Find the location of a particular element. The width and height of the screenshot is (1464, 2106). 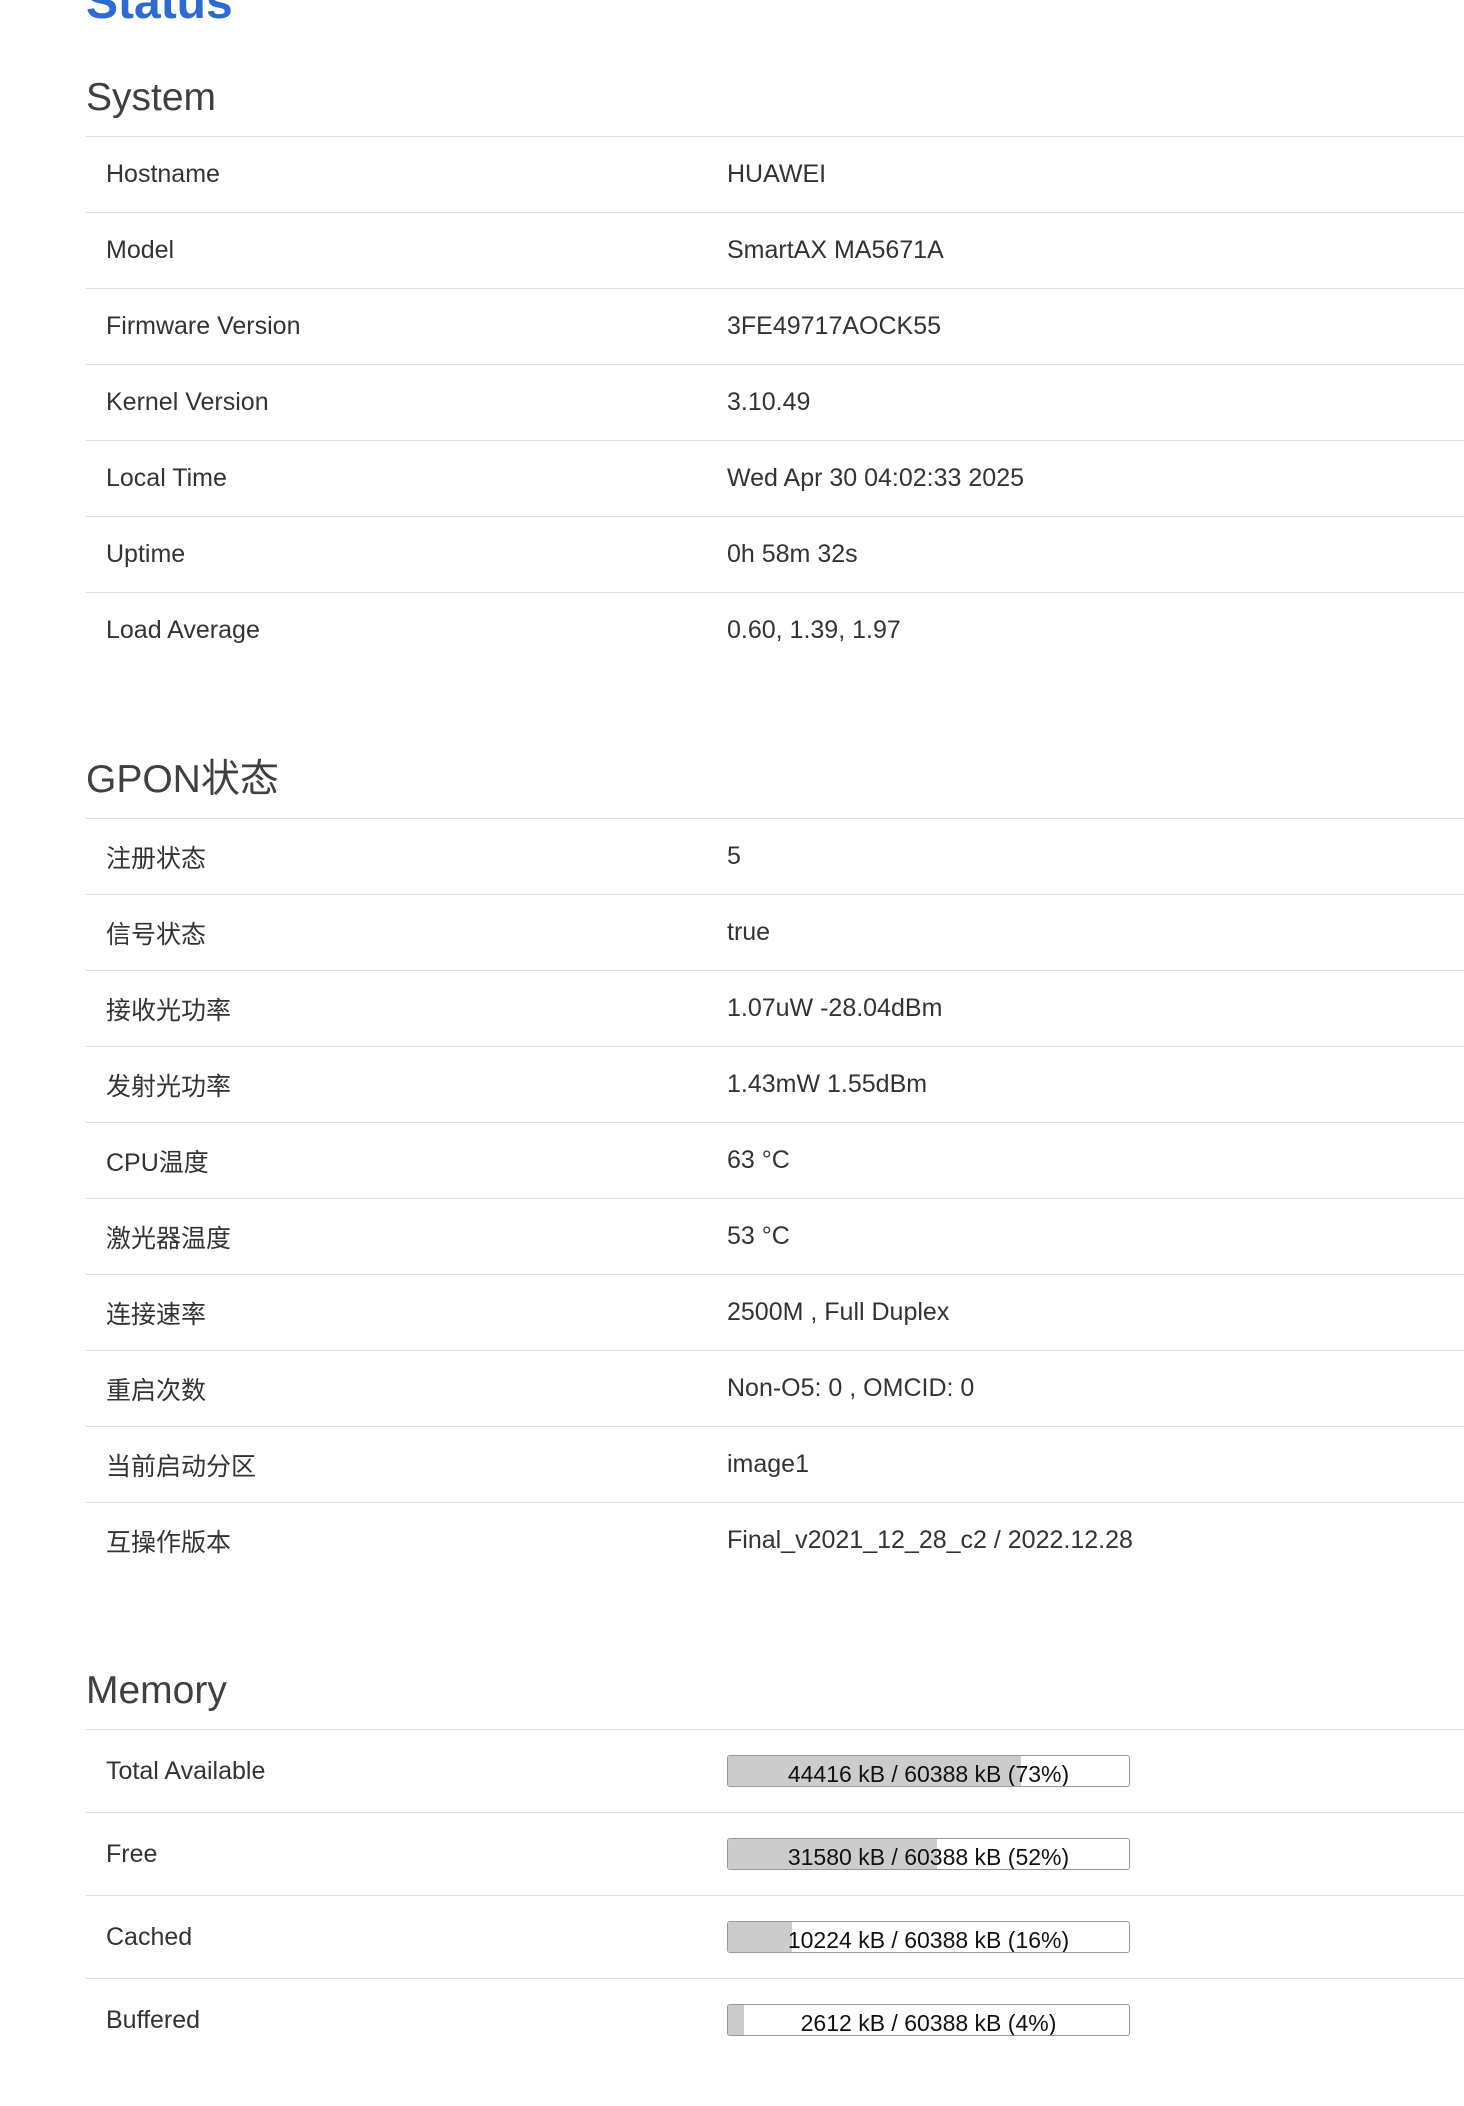

free-value: 31580 kB / 60388 kB (52%) is located at coordinates (1095, 1854).